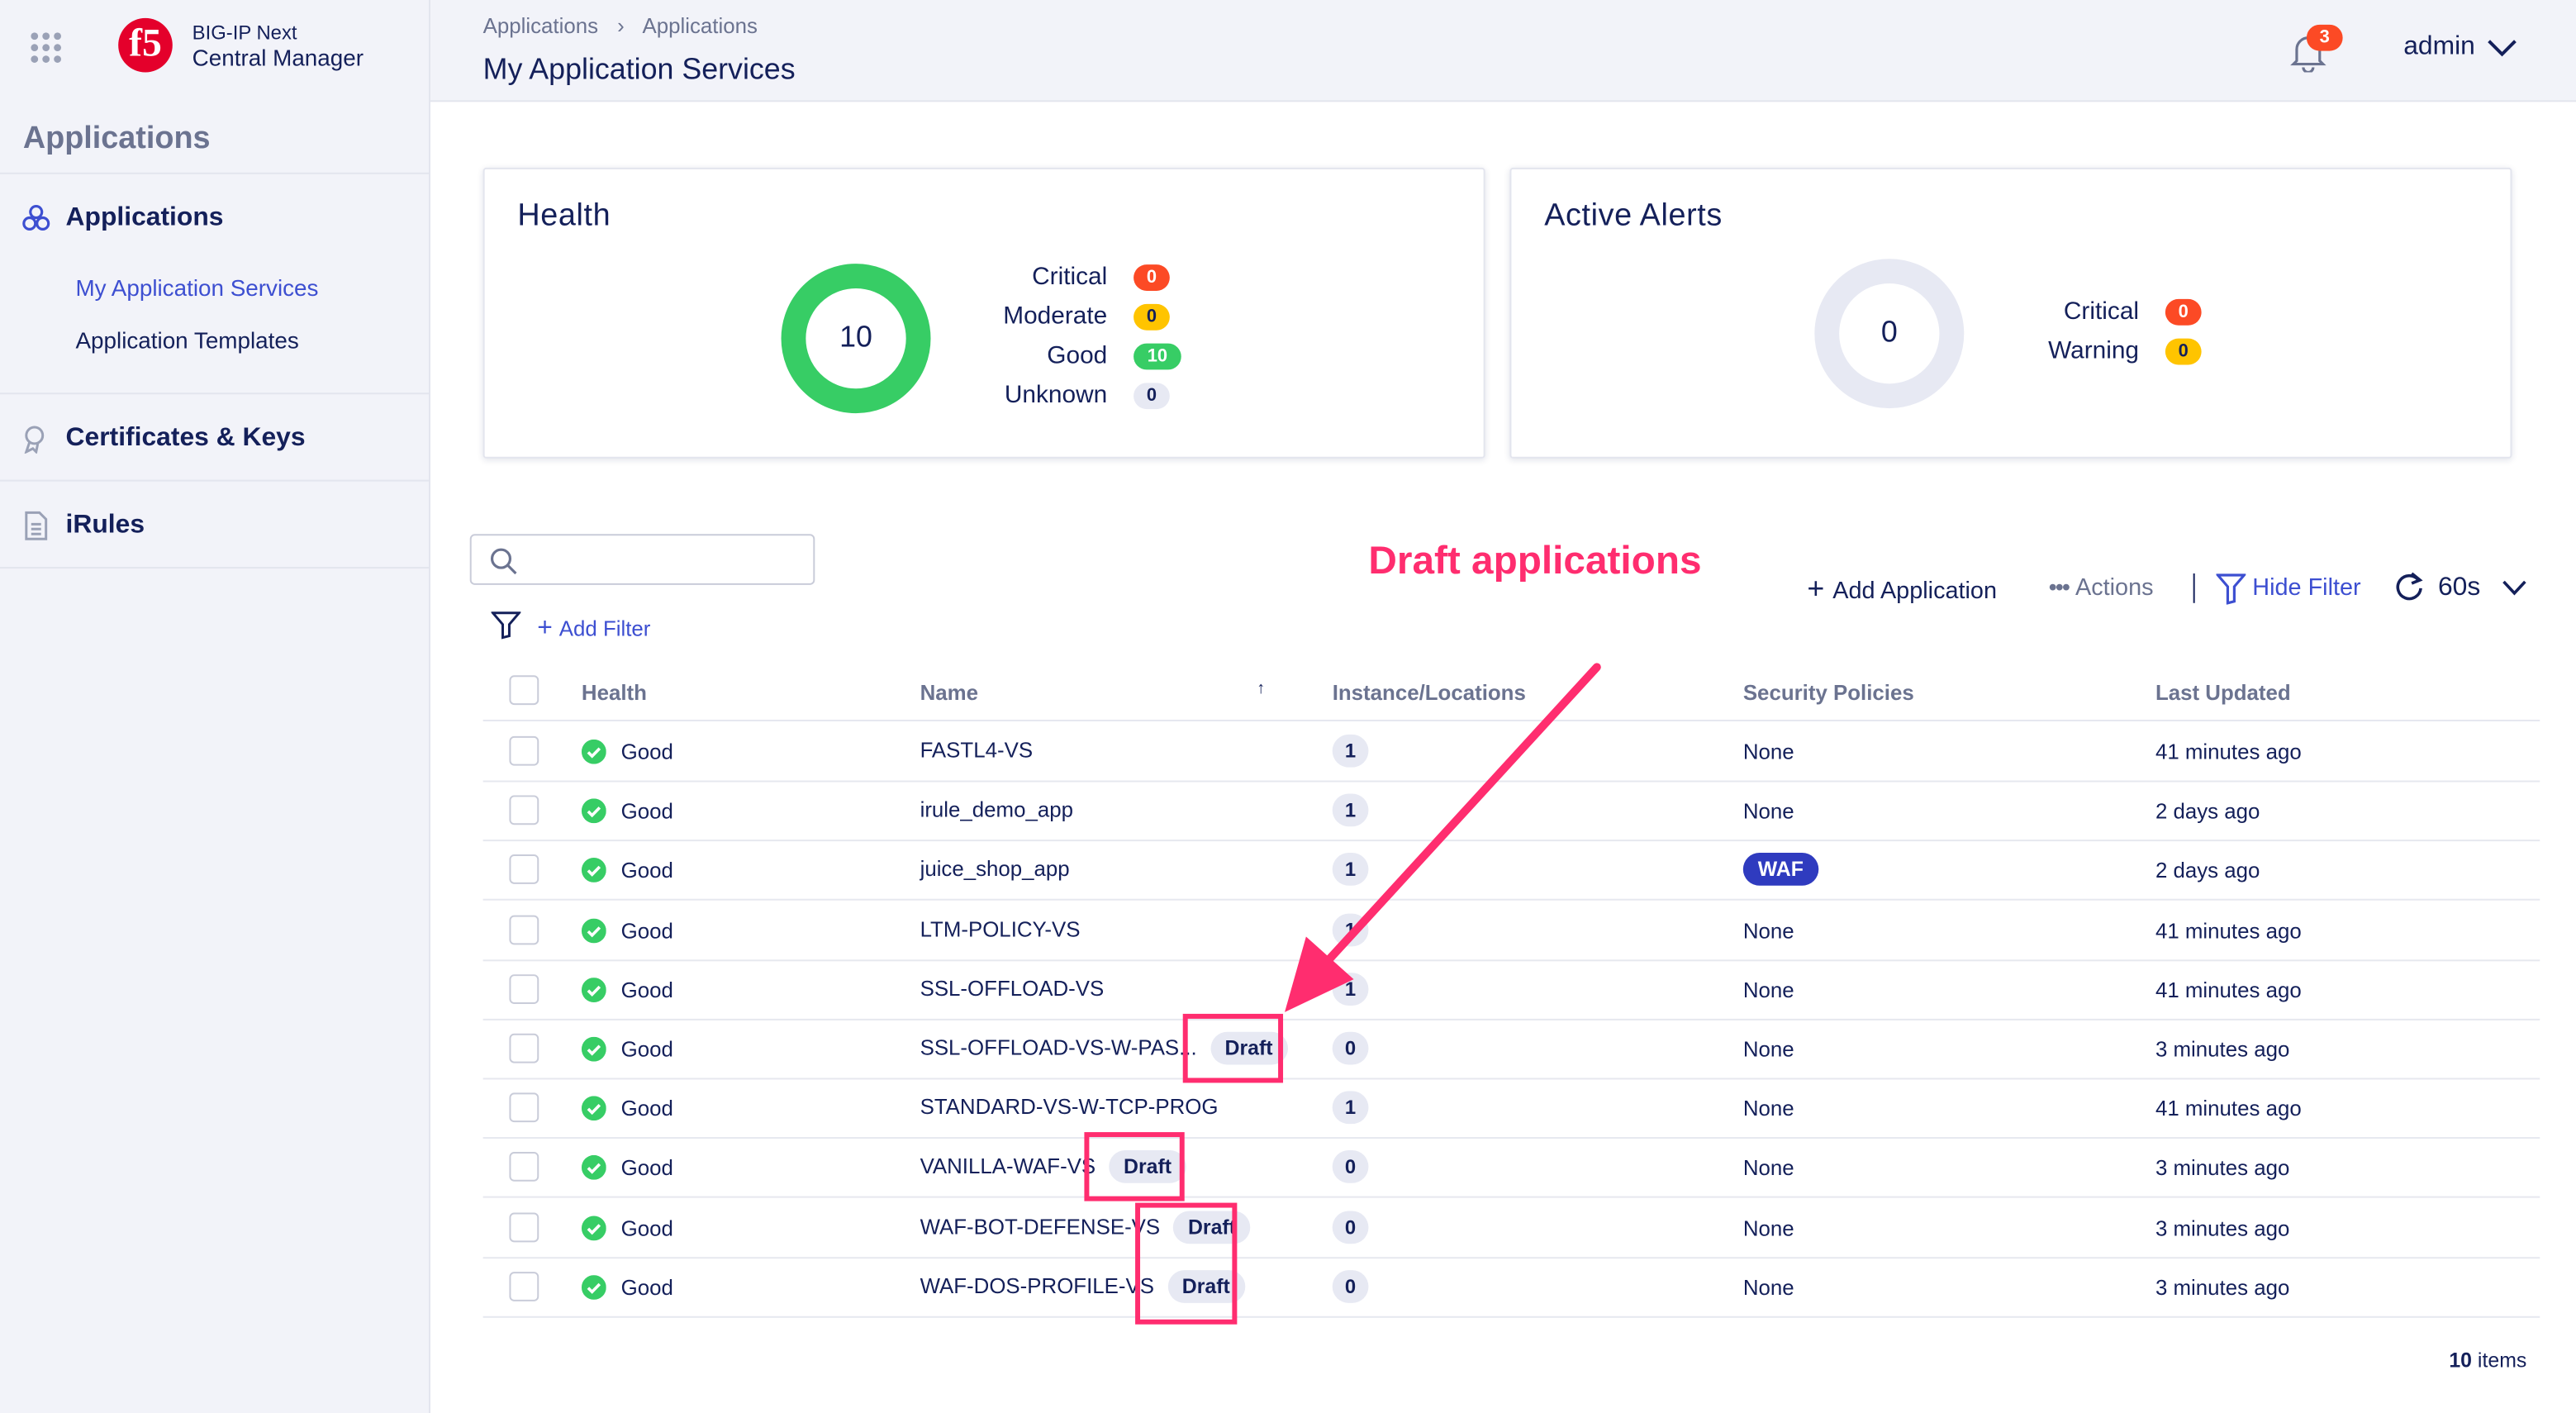  I want to click on refresh-icon, so click(2409, 588).